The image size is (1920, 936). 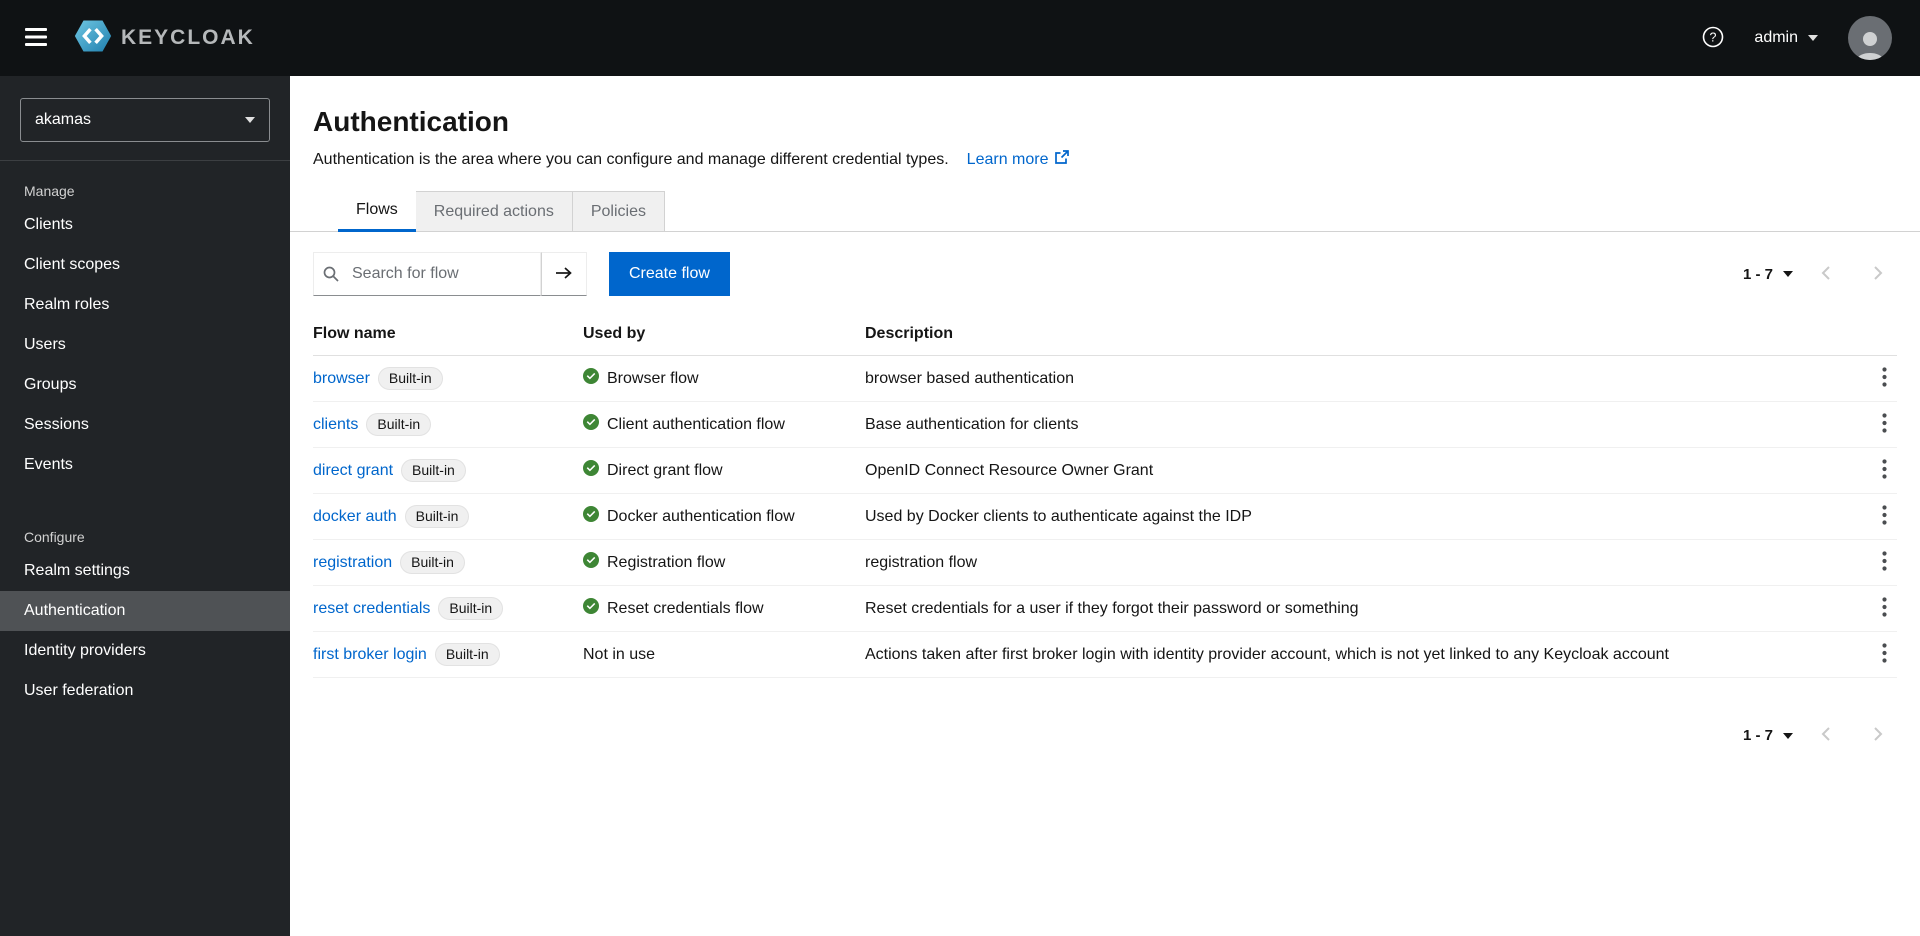 What do you see at coordinates (145, 225) in the screenshot?
I see `sidebar-item-clients: Clients` at bounding box center [145, 225].